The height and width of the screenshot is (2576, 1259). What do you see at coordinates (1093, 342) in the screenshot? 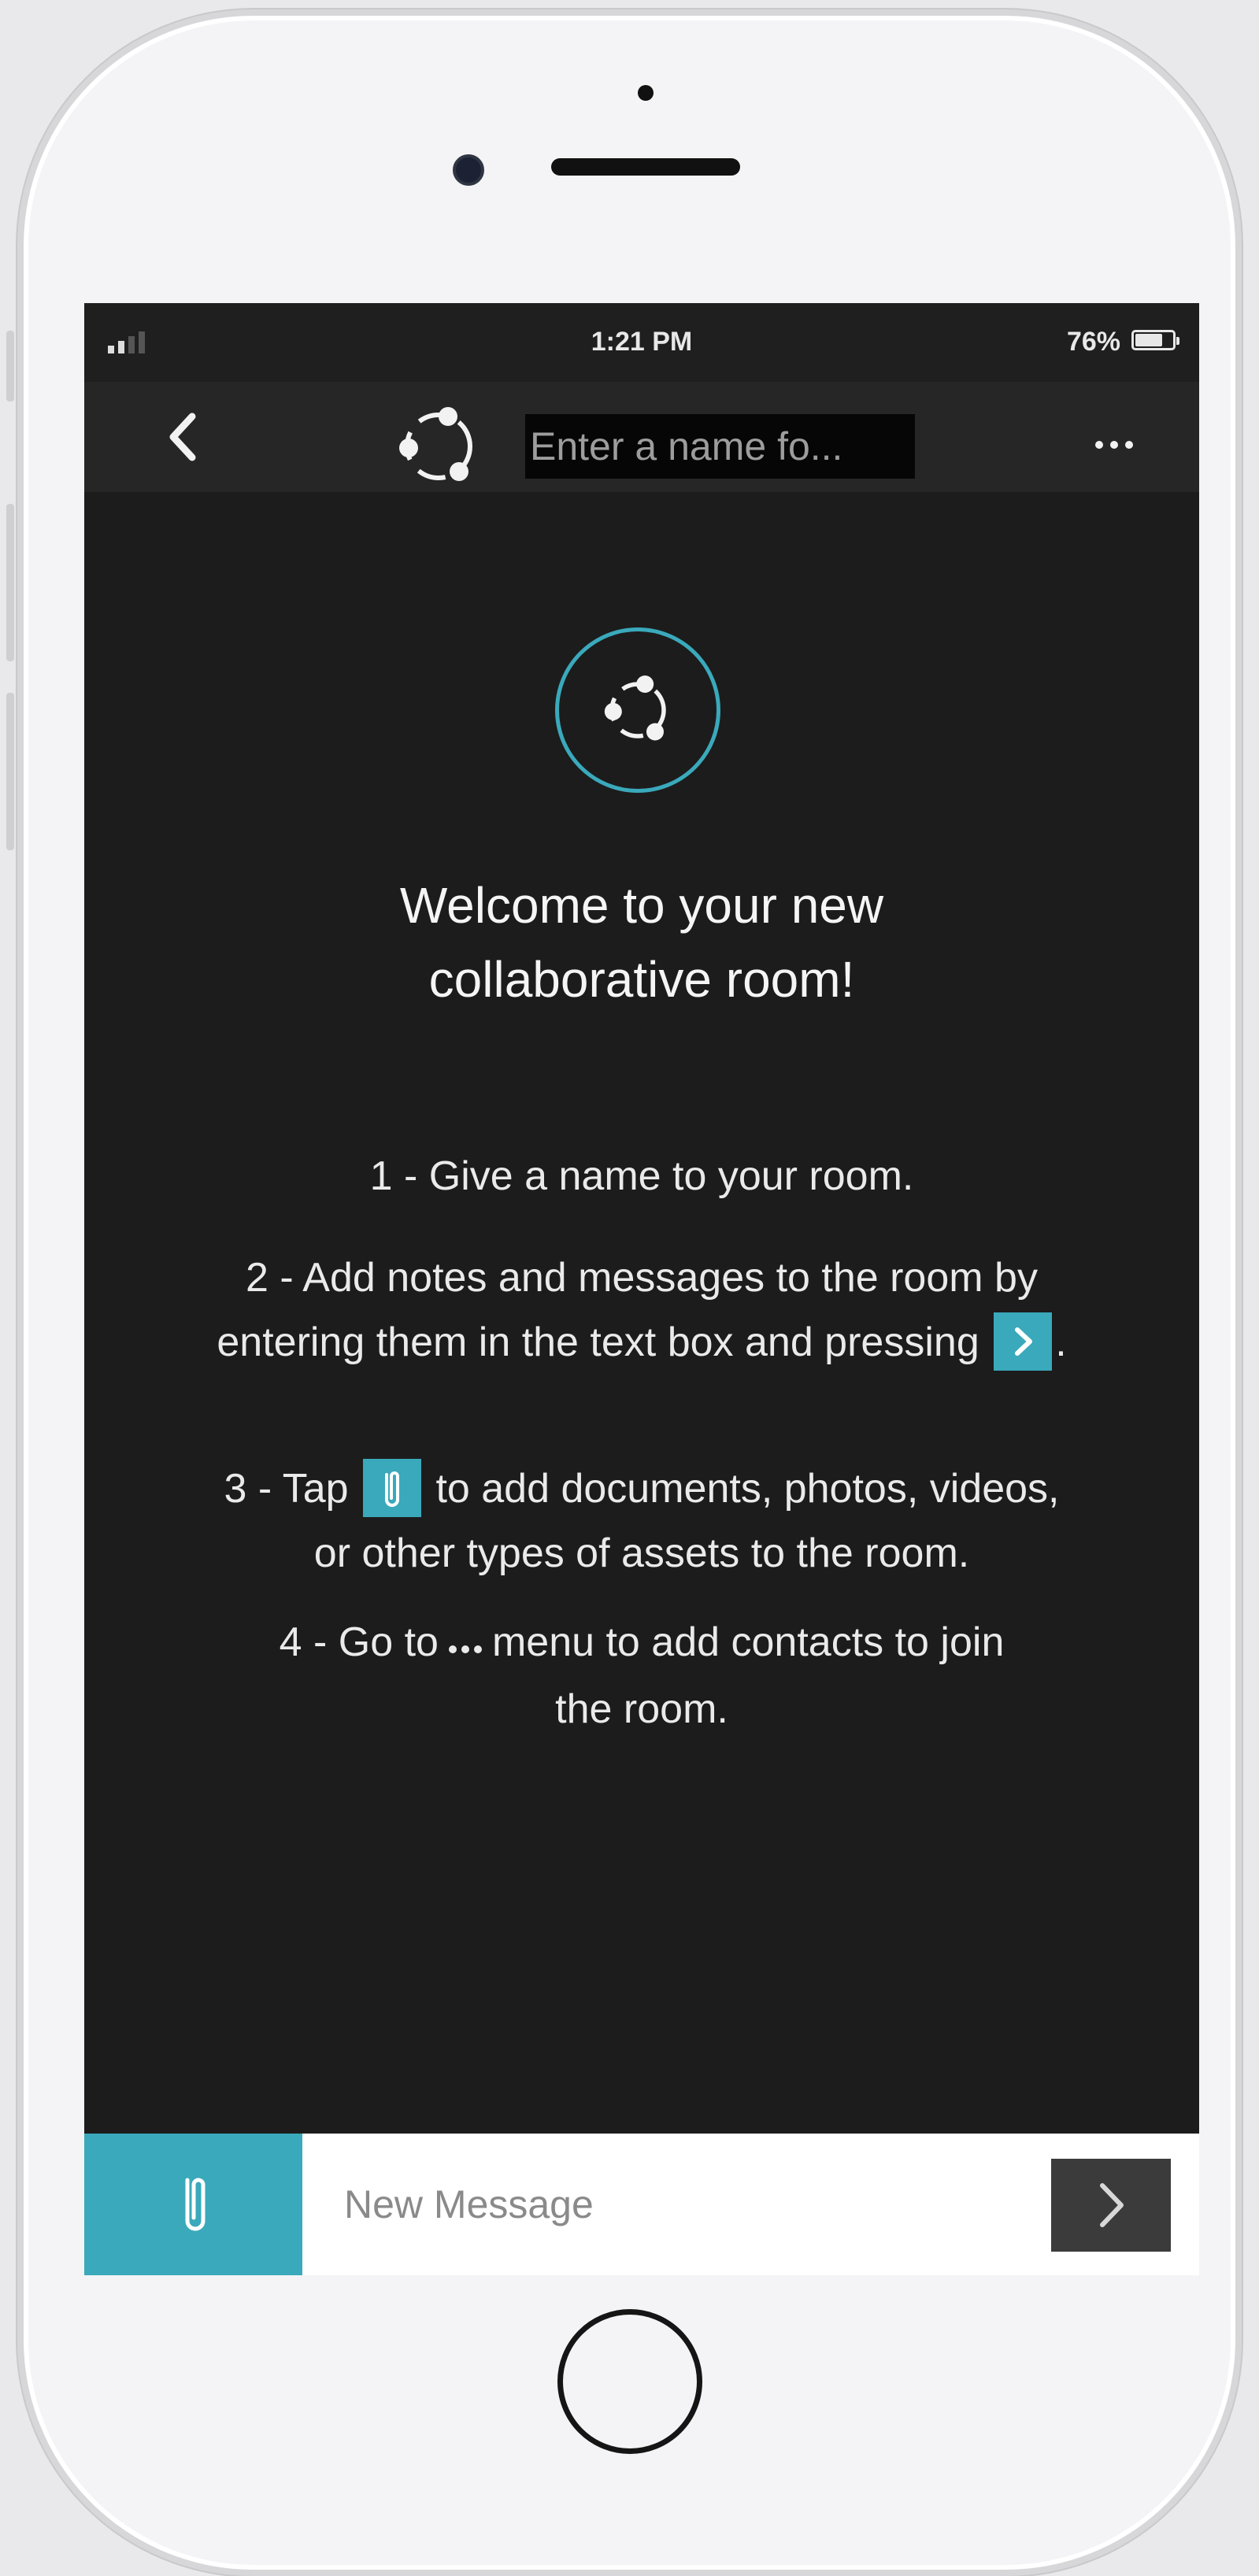
I see `battery-percent: 76%` at bounding box center [1093, 342].